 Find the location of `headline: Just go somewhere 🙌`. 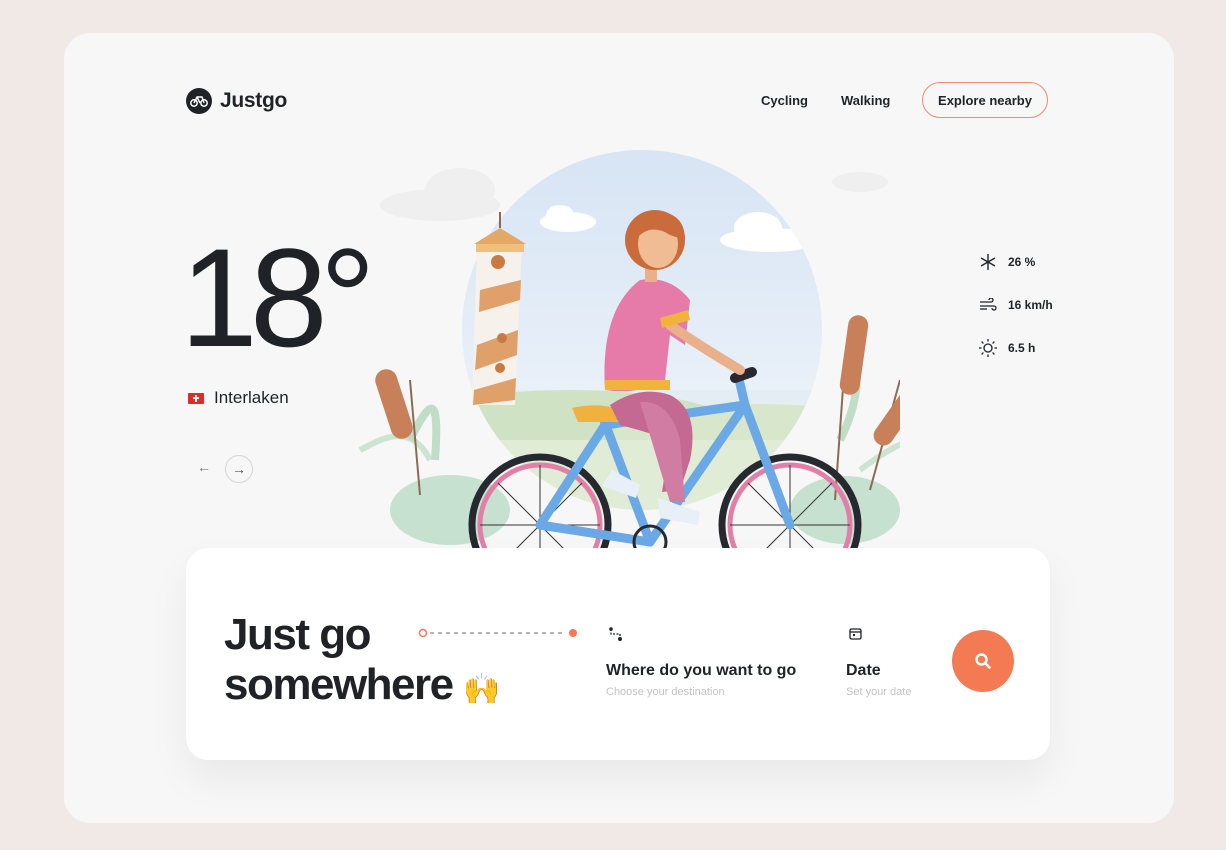

headline: Just go somewhere 🙌 is located at coordinates (362, 662).